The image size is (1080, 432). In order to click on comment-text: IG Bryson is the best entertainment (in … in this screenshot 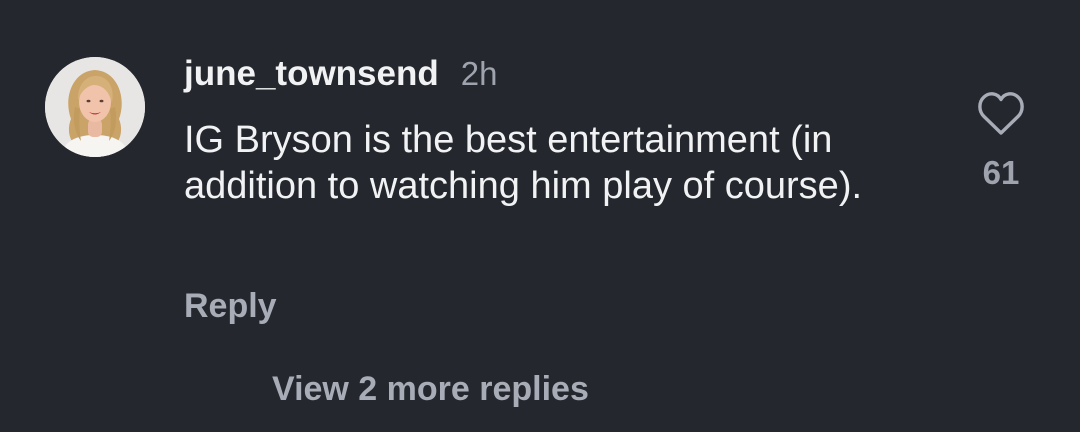, I will do `click(523, 163)`.